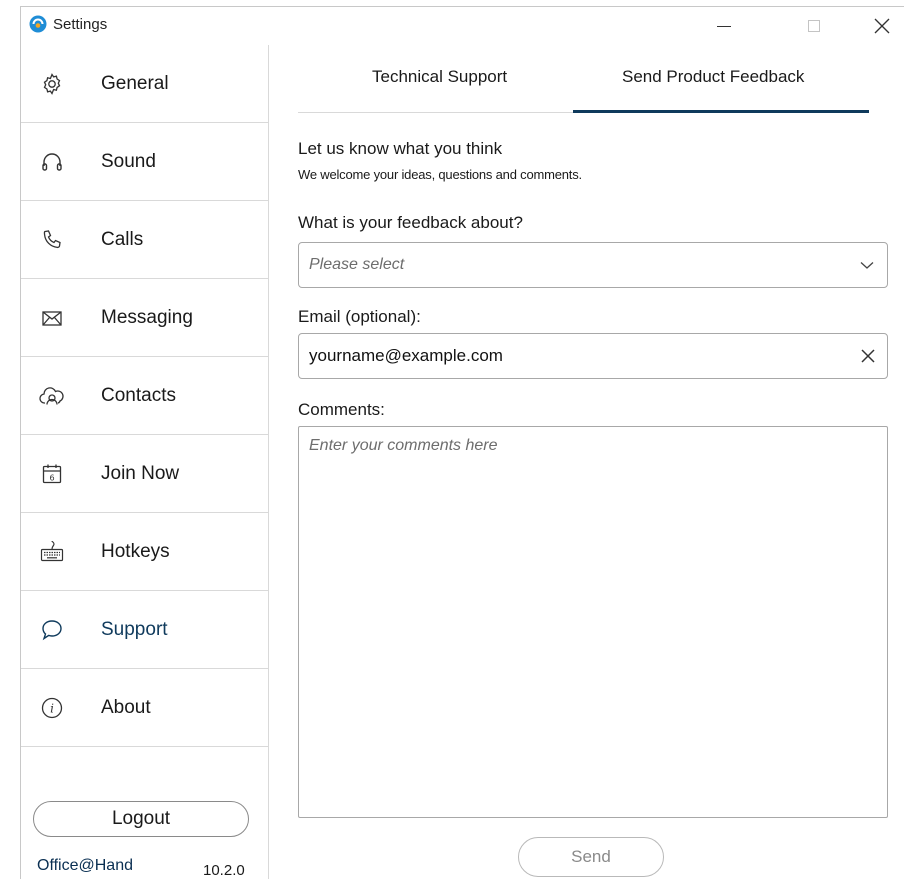 The width and height of the screenshot is (904, 879). I want to click on title-bar: Settings, so click(462, 26).